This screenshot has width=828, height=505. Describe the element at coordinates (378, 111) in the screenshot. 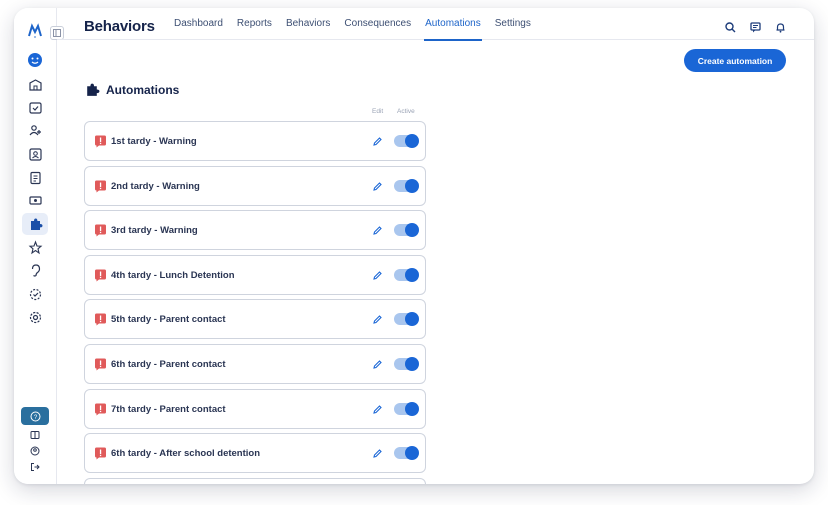

I see `column-header-edit: Edit` at that location.